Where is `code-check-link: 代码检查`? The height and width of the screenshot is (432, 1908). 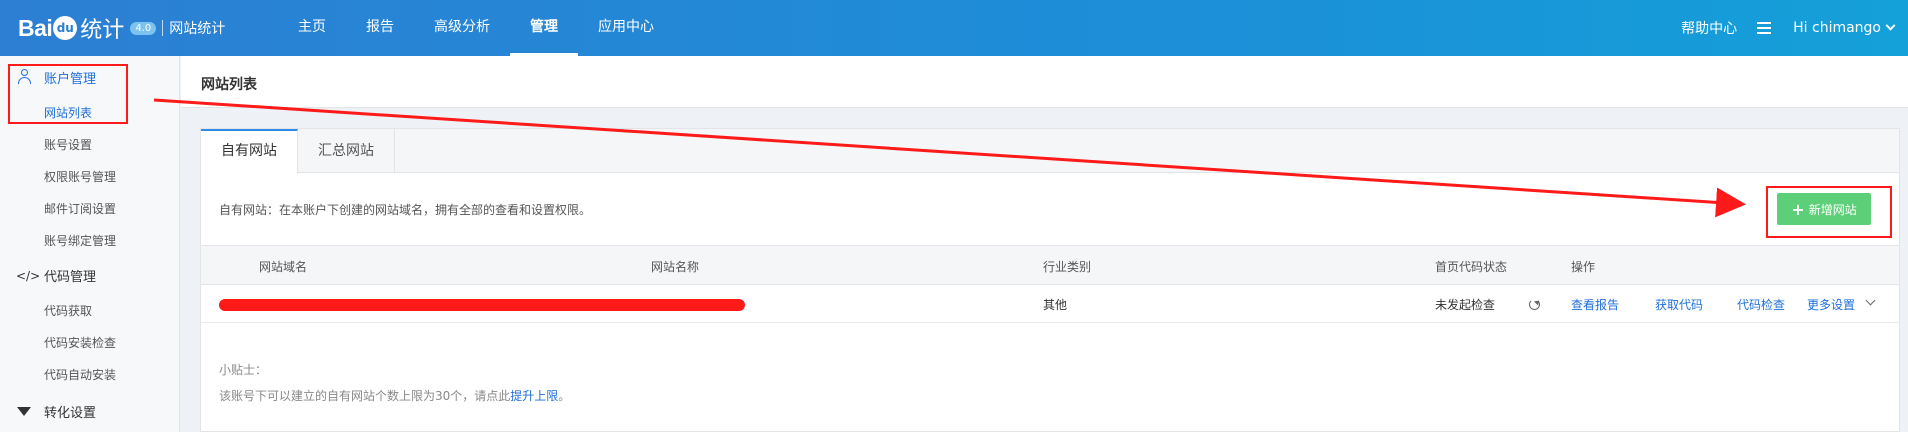 code-check-link: 代码检查 is located at coordinates (1761, 304).